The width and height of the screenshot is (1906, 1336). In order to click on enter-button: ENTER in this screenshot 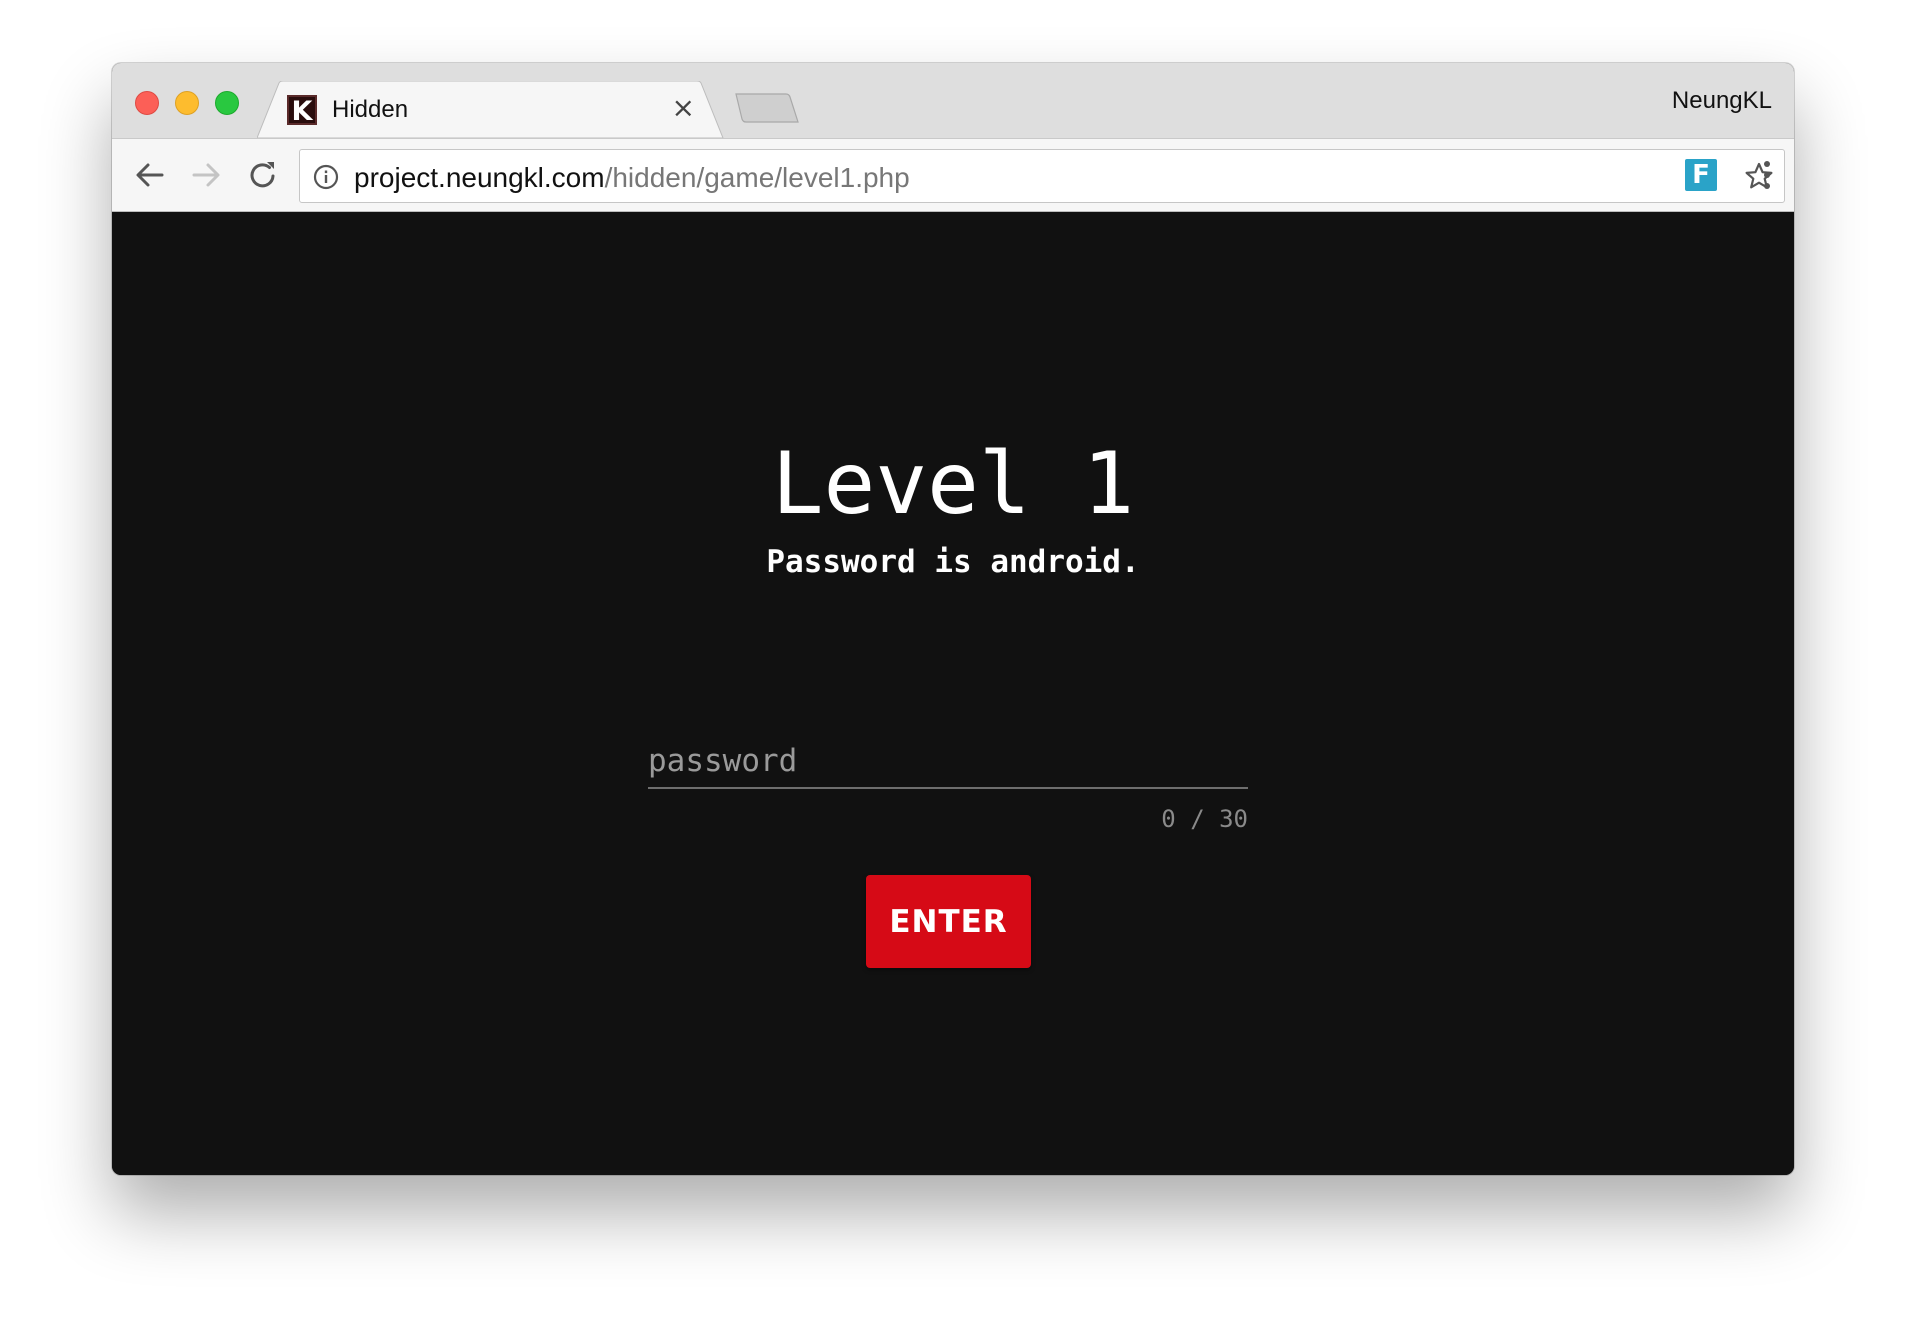, I will do `click(948, 921)`.